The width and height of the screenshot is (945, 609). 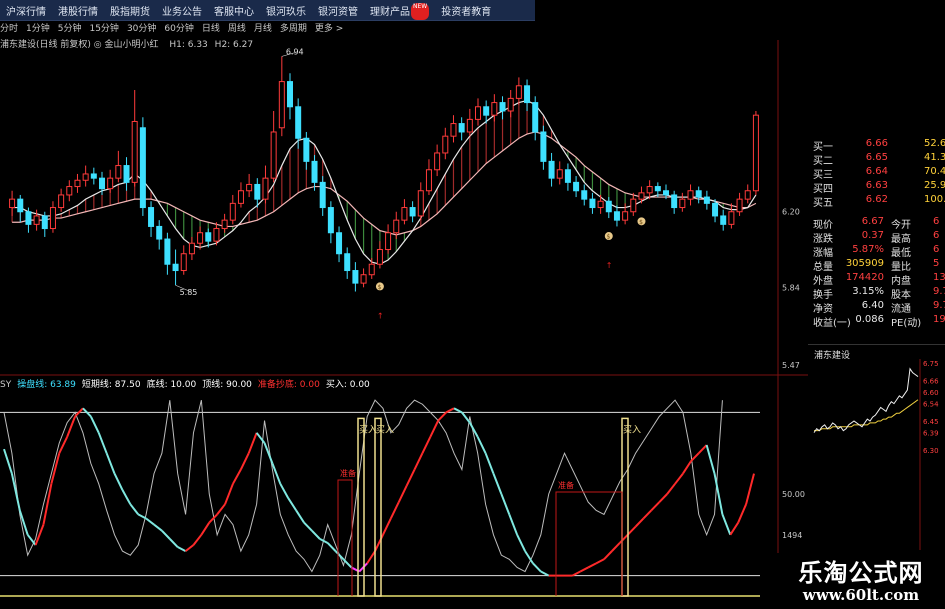 I want to click on bid-row: 买三 6.64 70.4, so click(x=876, y=173).